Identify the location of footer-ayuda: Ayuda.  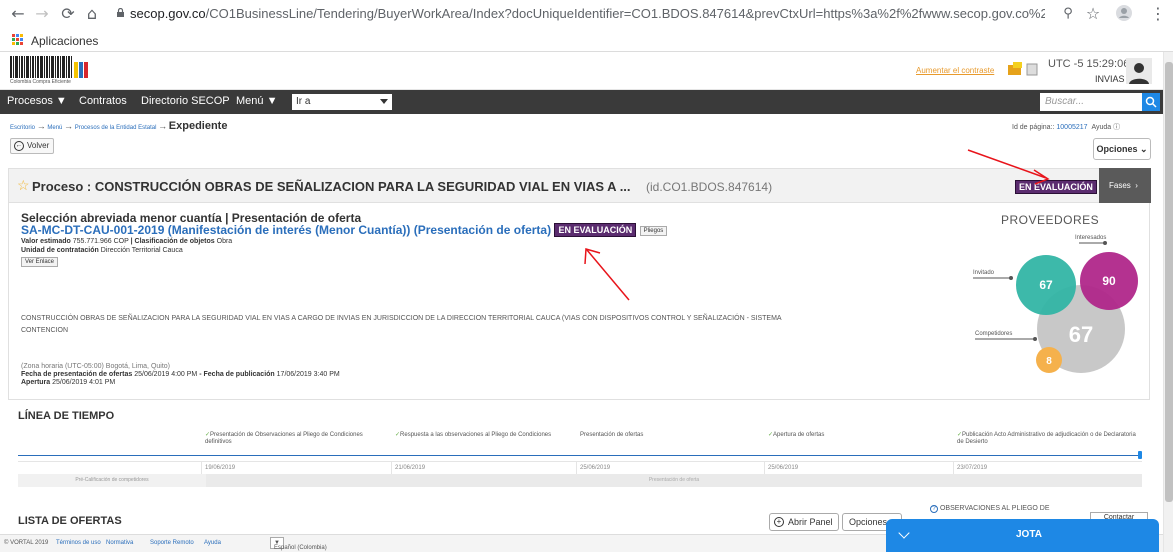
(212, 543).